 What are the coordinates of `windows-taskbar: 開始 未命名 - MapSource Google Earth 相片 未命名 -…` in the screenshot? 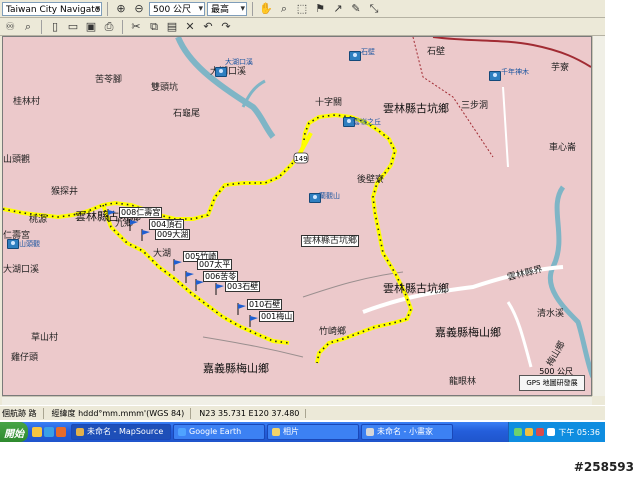 It's located at (302, 432).